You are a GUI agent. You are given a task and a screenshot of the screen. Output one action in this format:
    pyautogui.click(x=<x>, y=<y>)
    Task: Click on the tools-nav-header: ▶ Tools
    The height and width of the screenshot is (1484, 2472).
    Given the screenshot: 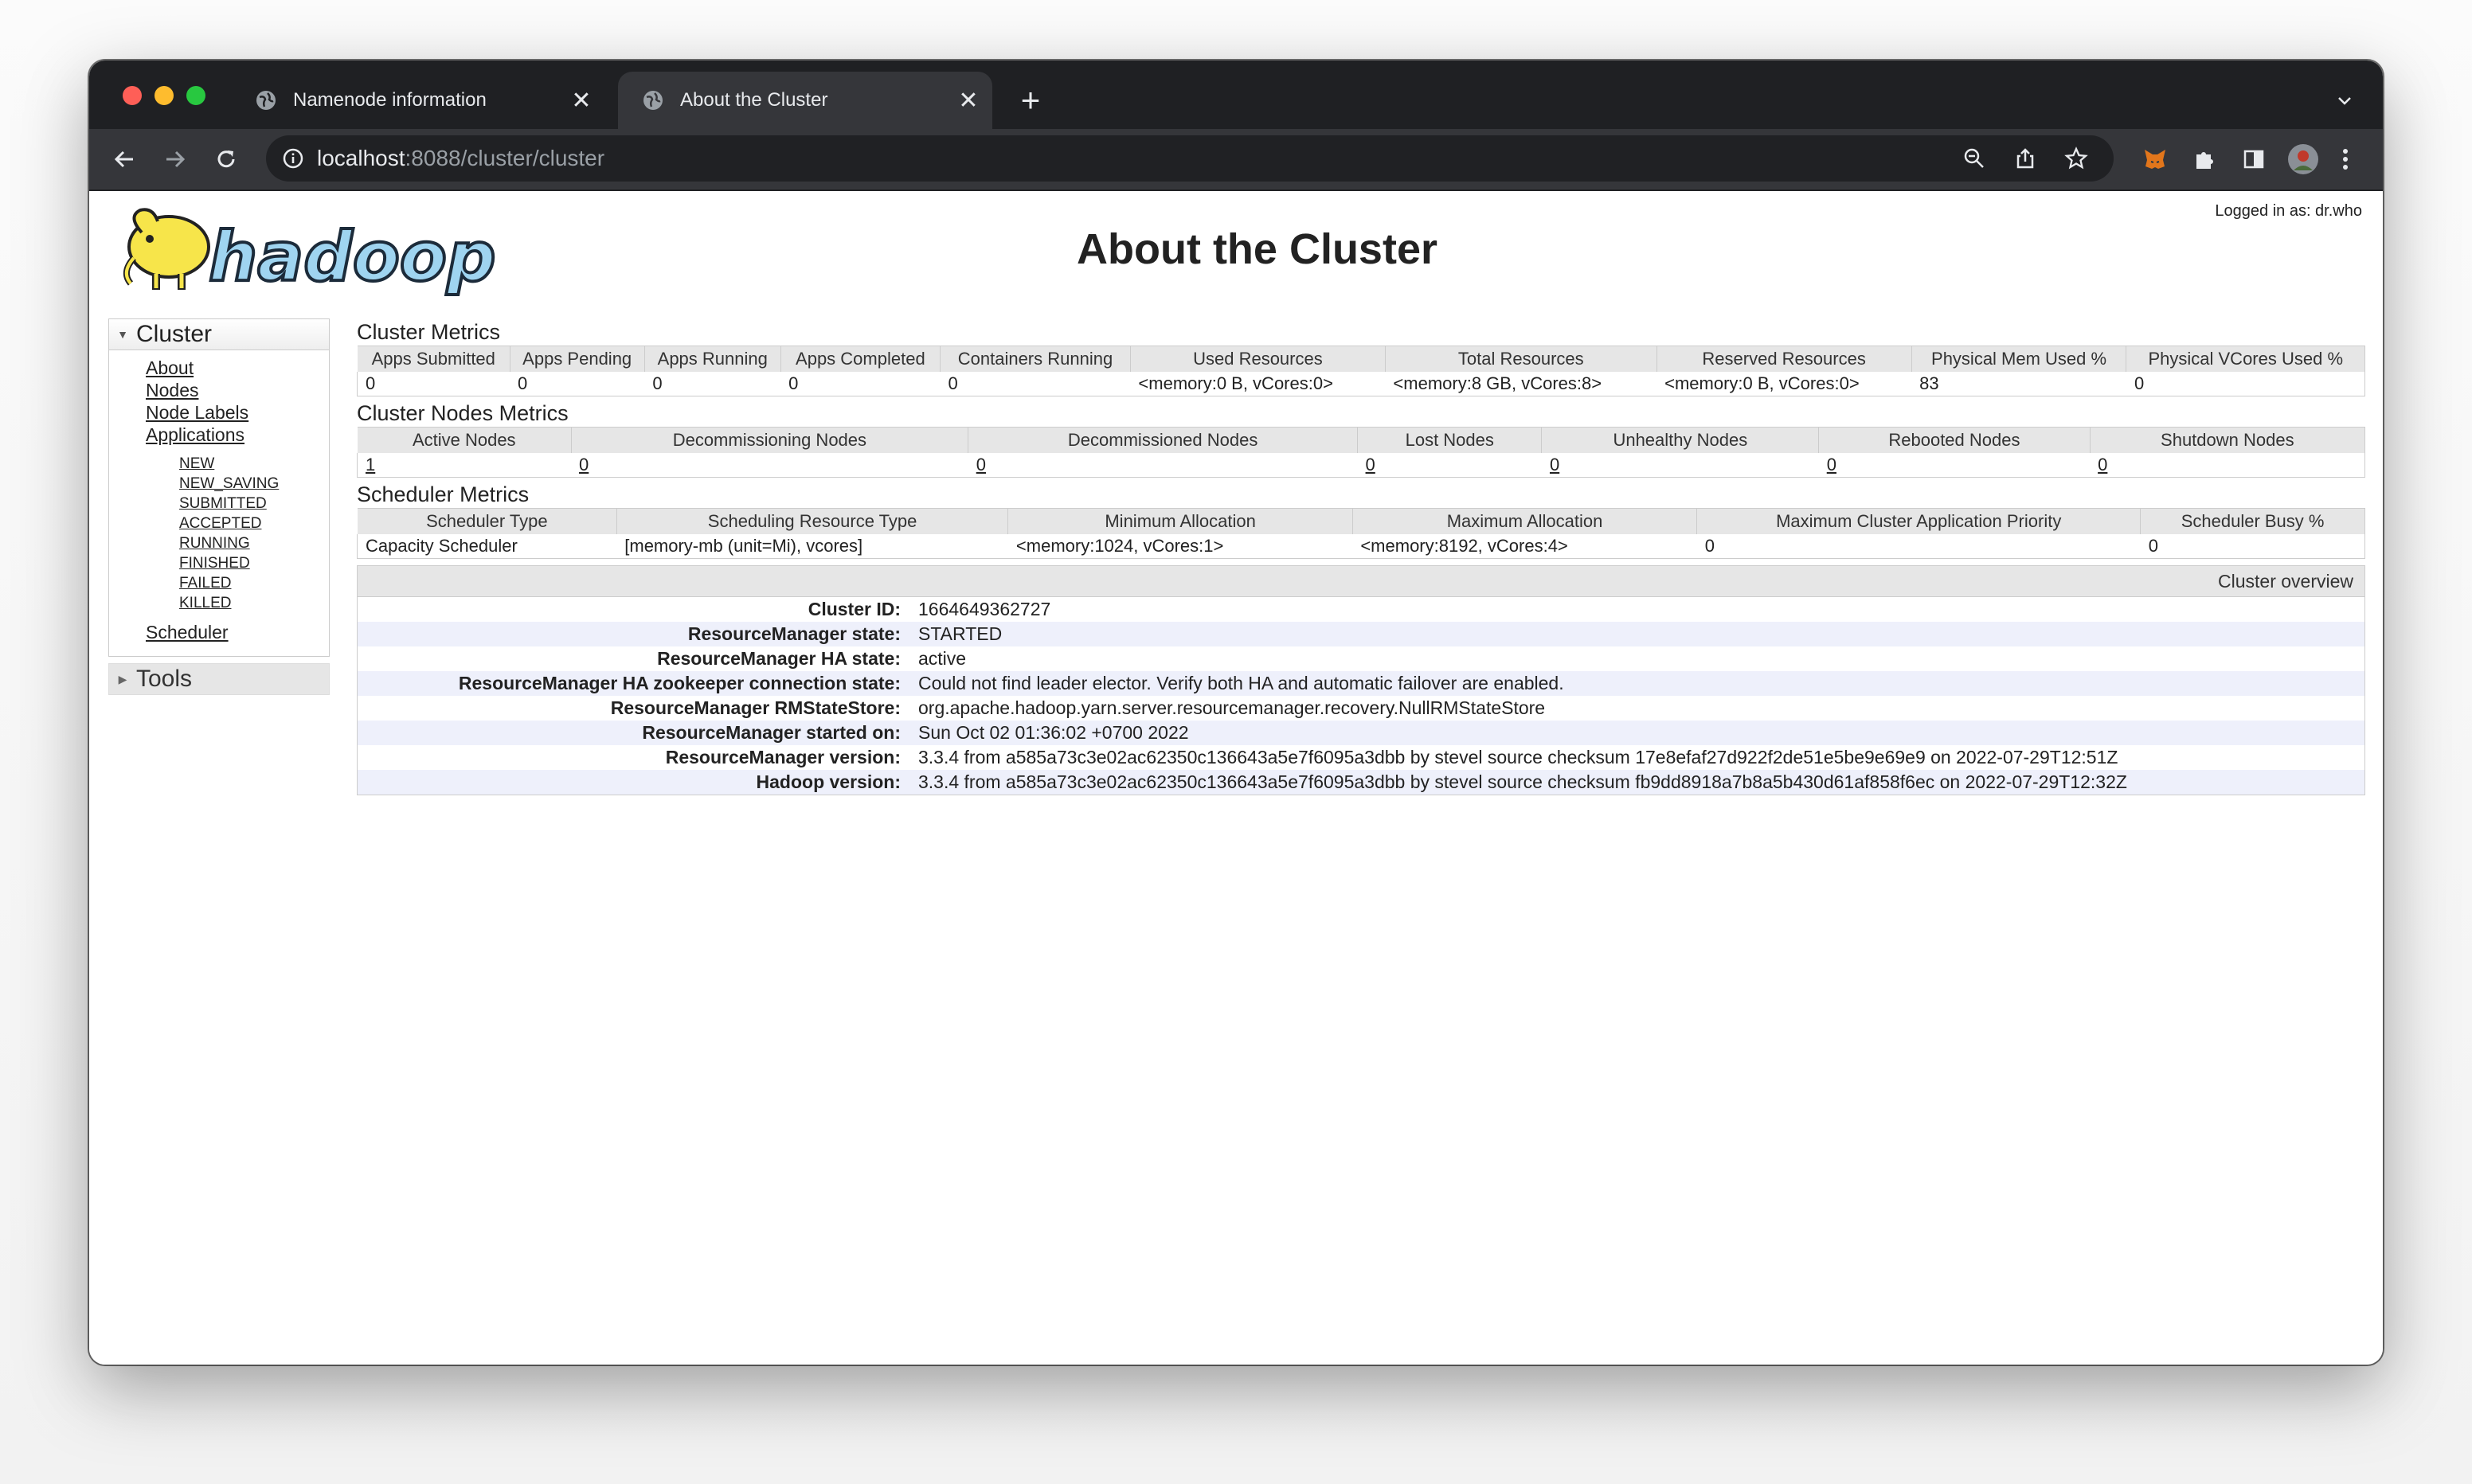 What is the action you would take?
    pyautogui.click(x=219, y=679)
    